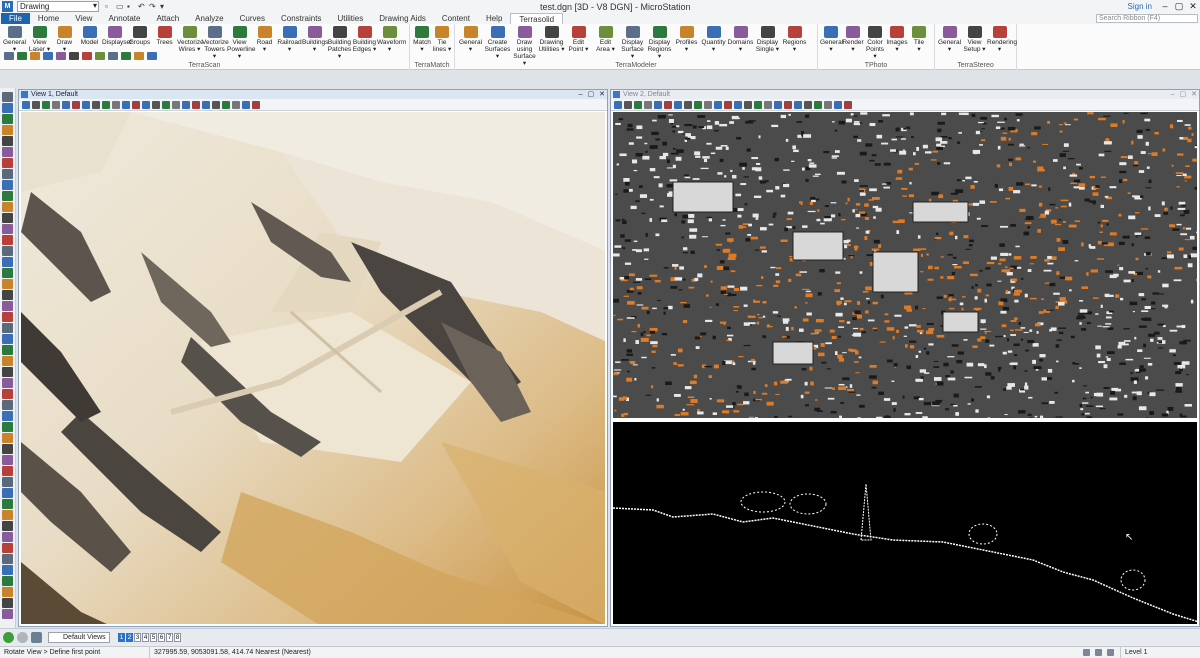 The height and width of the screenshot is (658, 1200). I want to click on view-number-5-button: 5, so click(153, 637).